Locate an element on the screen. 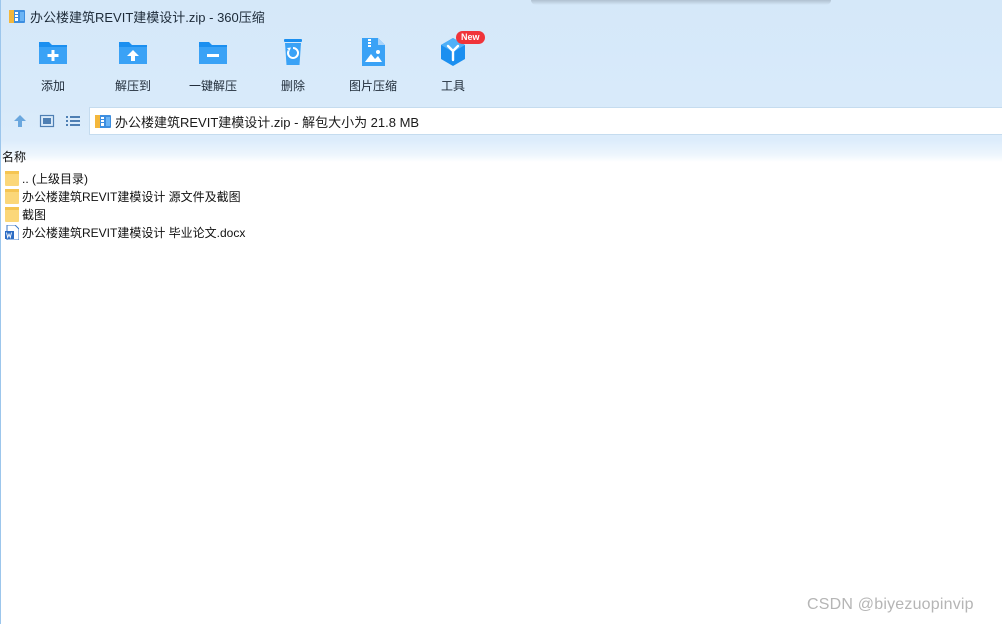 This screenshot has height=624, width=1002. add-button: 添加 is located at coordinates (53, 66).